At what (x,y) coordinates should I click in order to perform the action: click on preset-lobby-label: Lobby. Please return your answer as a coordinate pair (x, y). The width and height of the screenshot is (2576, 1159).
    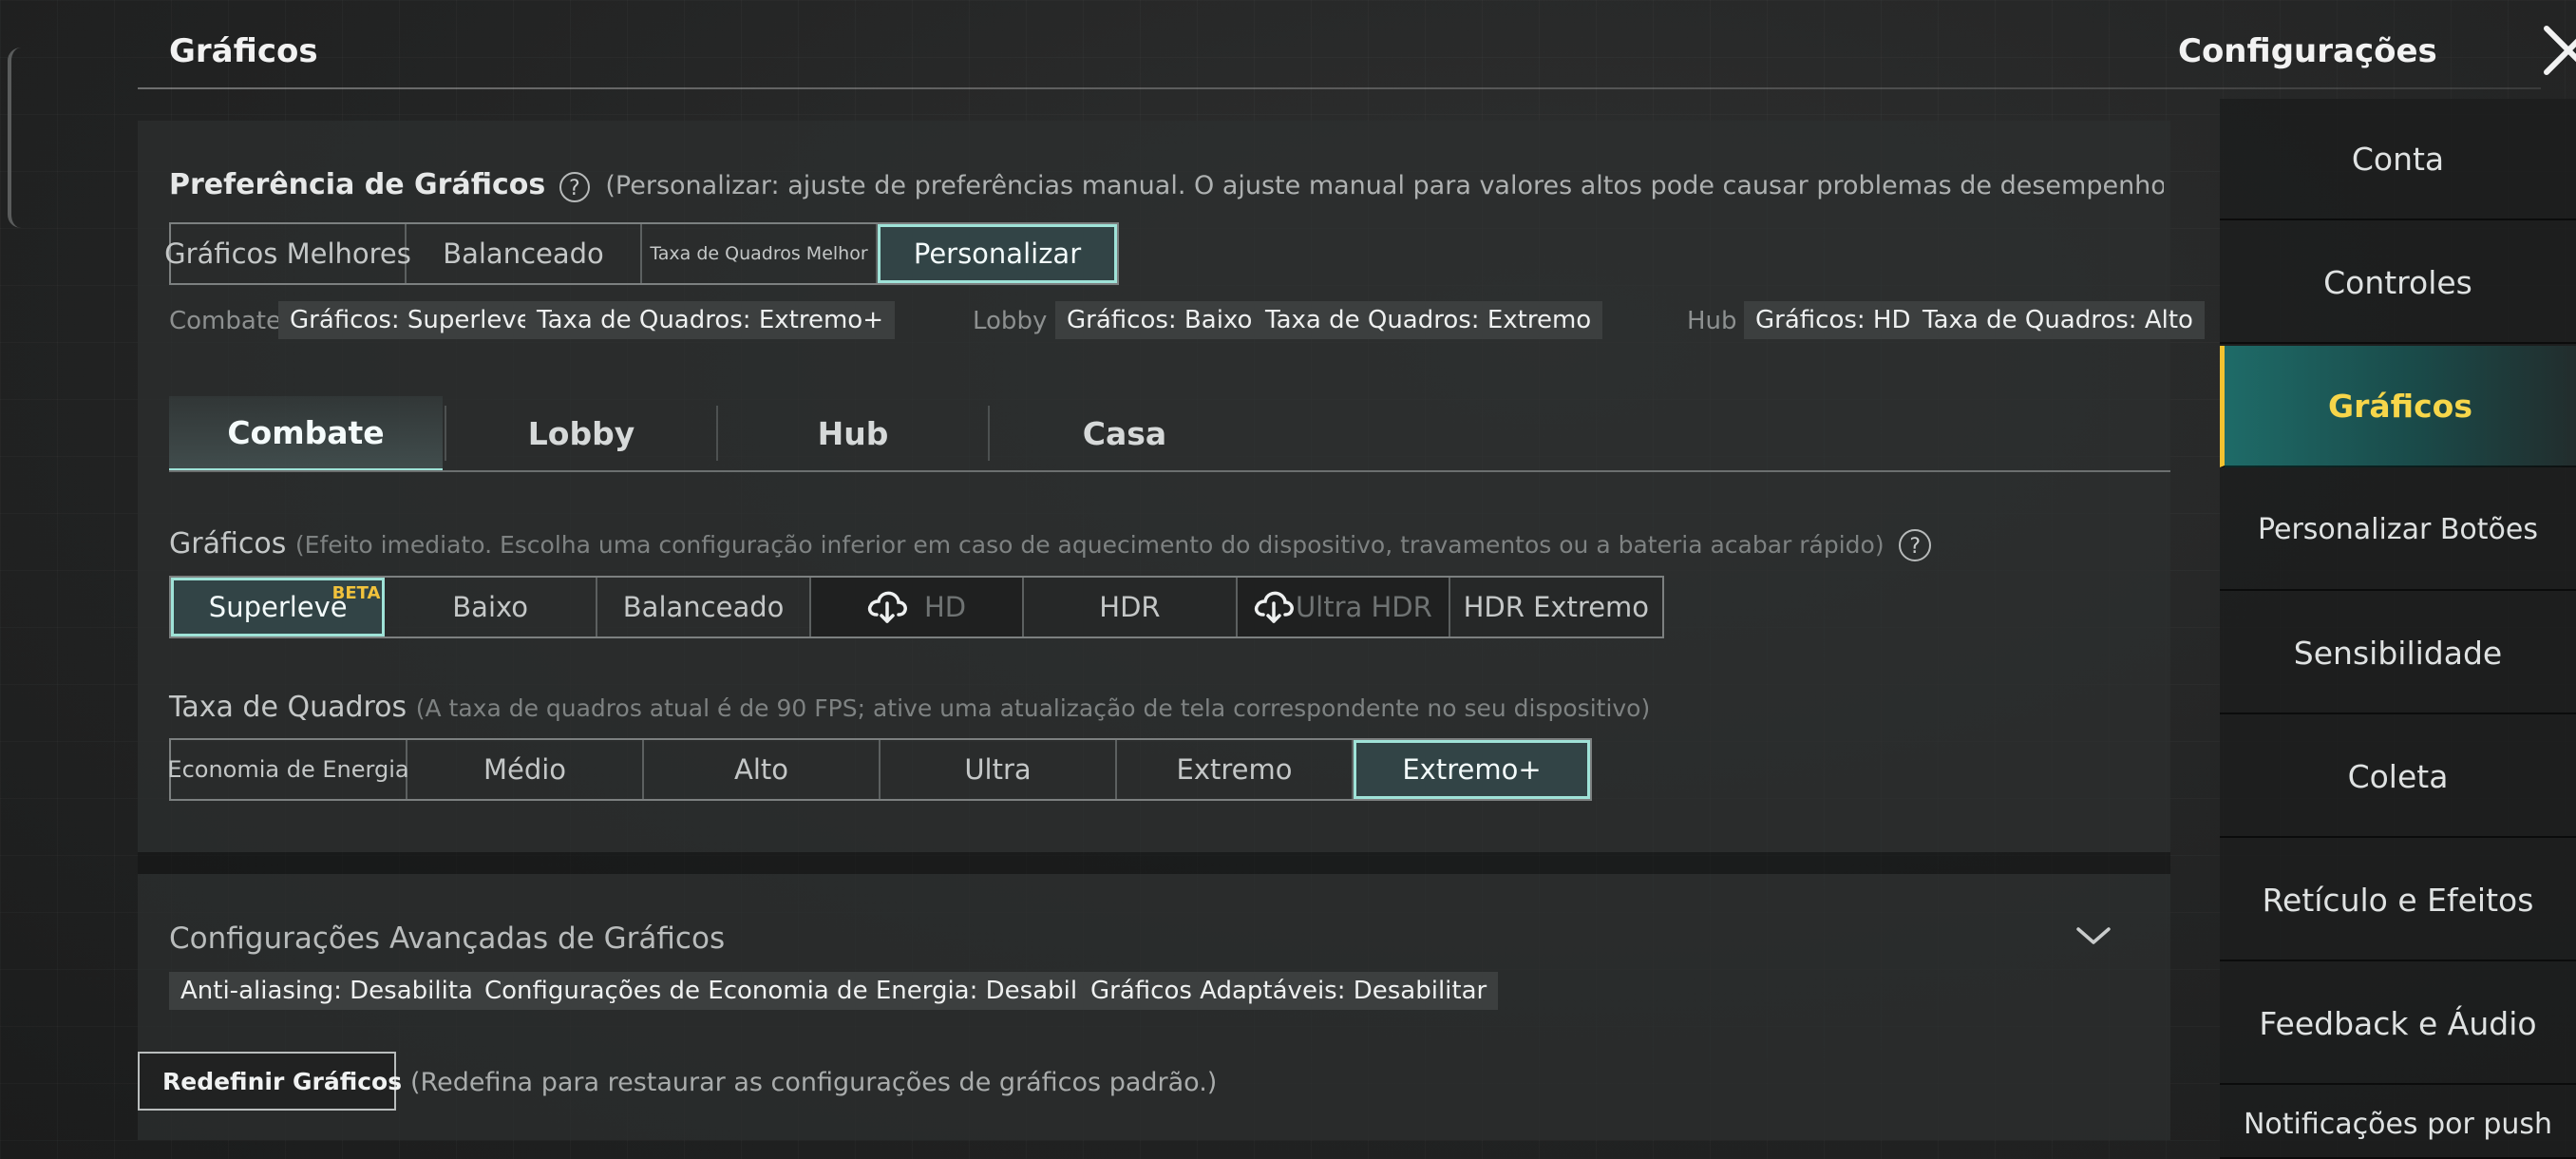
    Looking at the image, I should click on (1010, 321).